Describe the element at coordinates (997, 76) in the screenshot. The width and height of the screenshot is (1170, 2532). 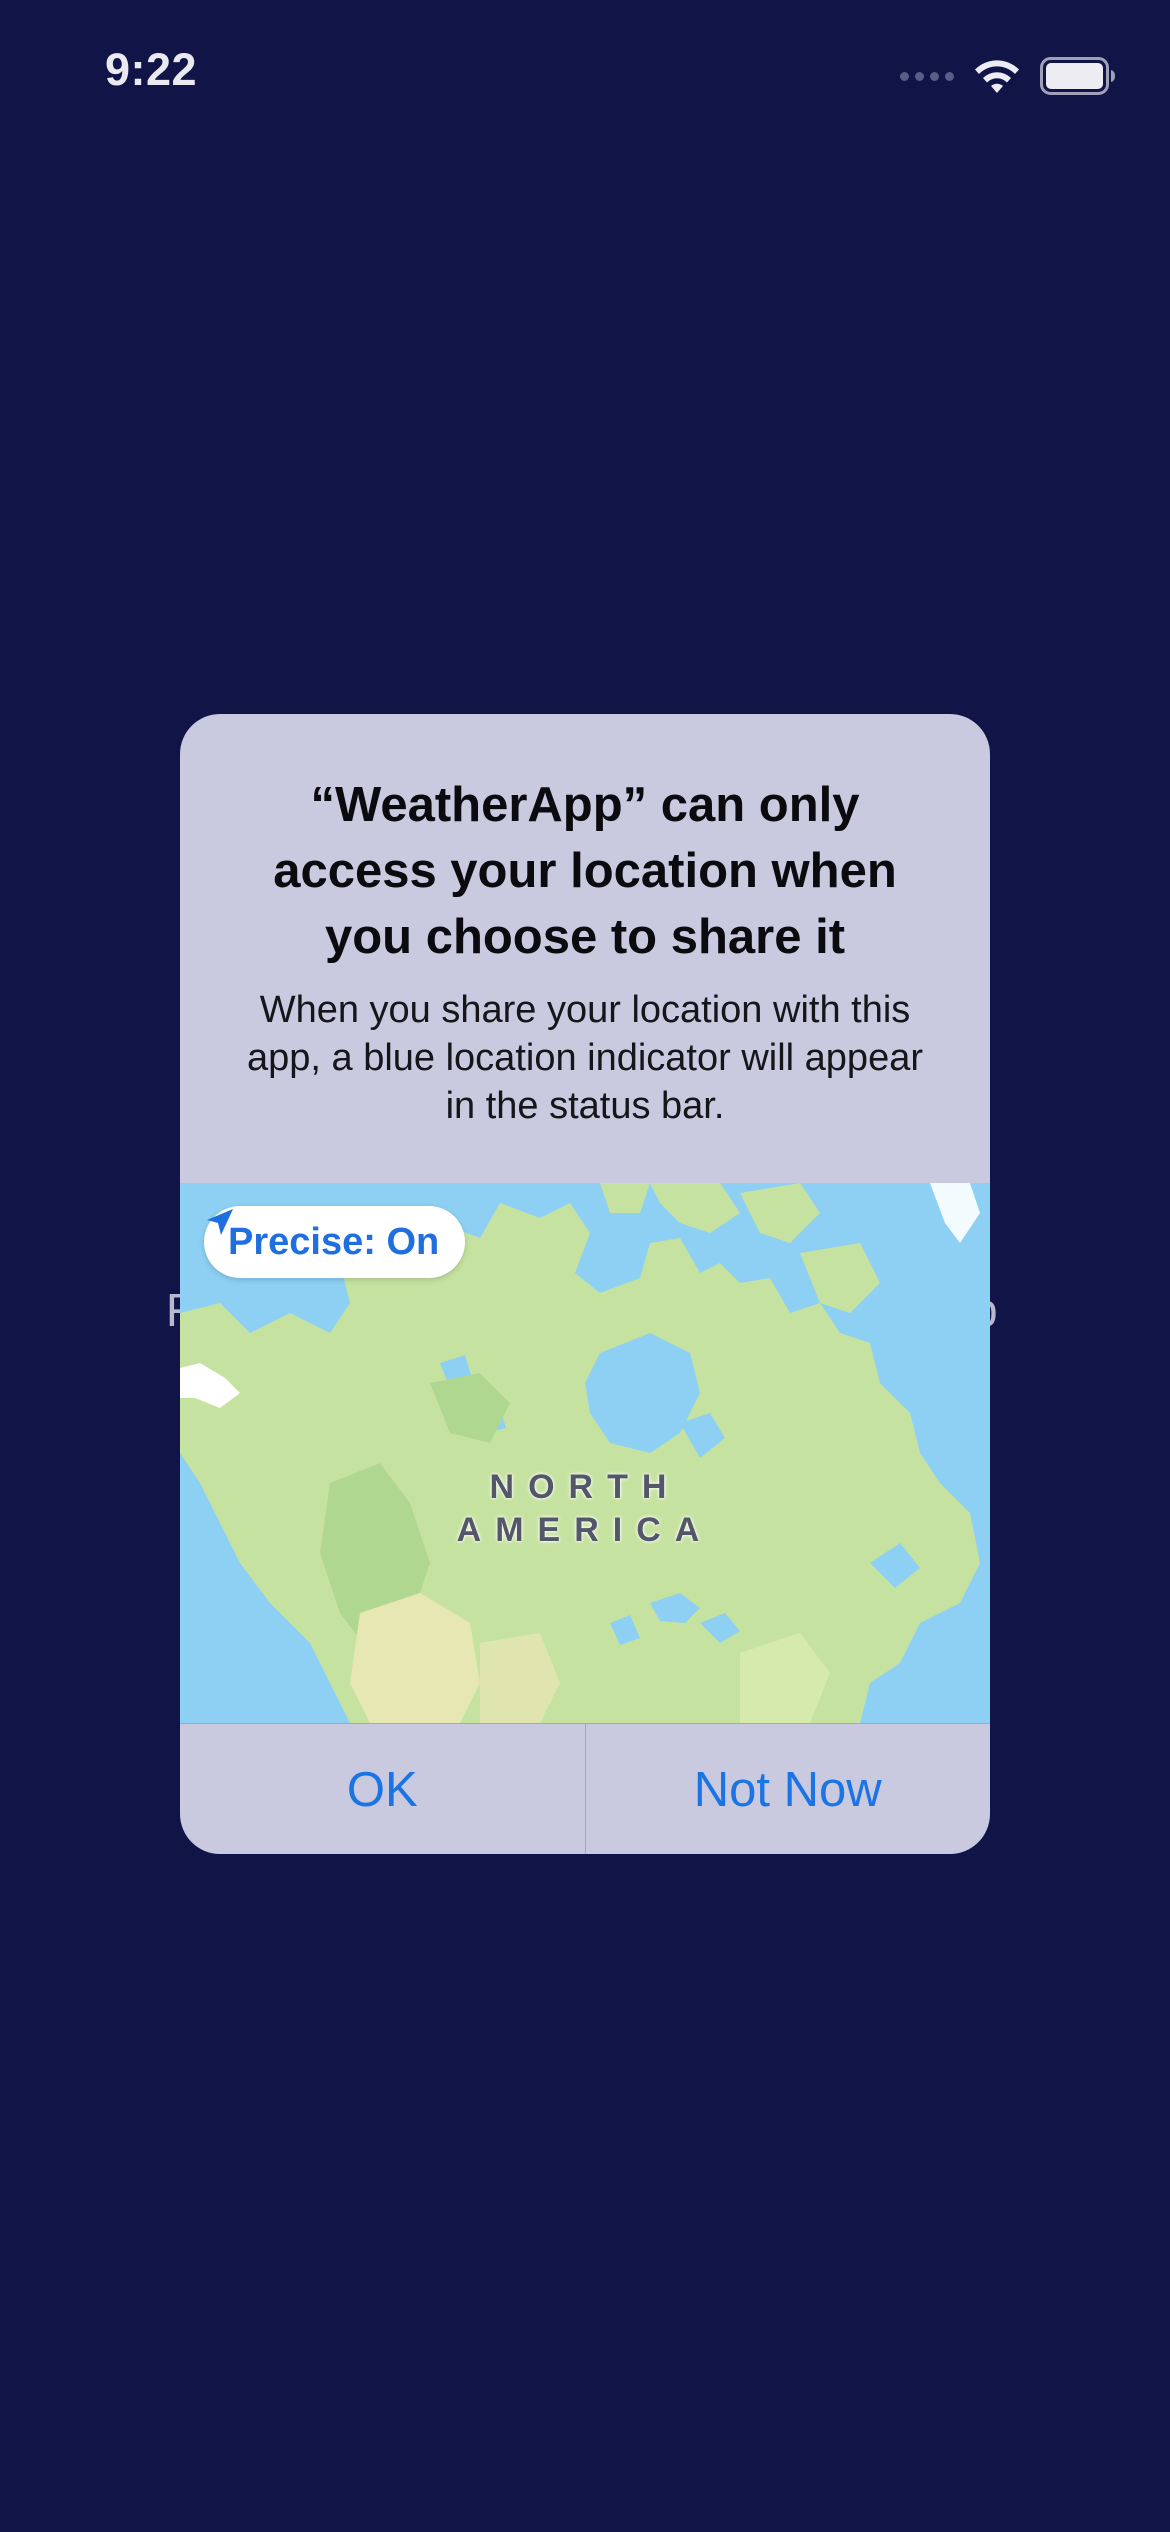
I see `wifi-icon` at that location.